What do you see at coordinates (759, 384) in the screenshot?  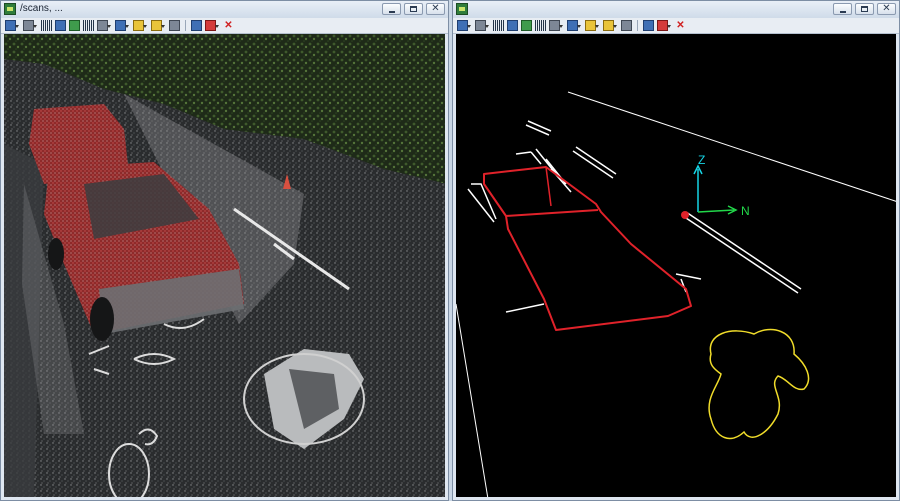 I see `body-outline` at bounding box center [759, 384].